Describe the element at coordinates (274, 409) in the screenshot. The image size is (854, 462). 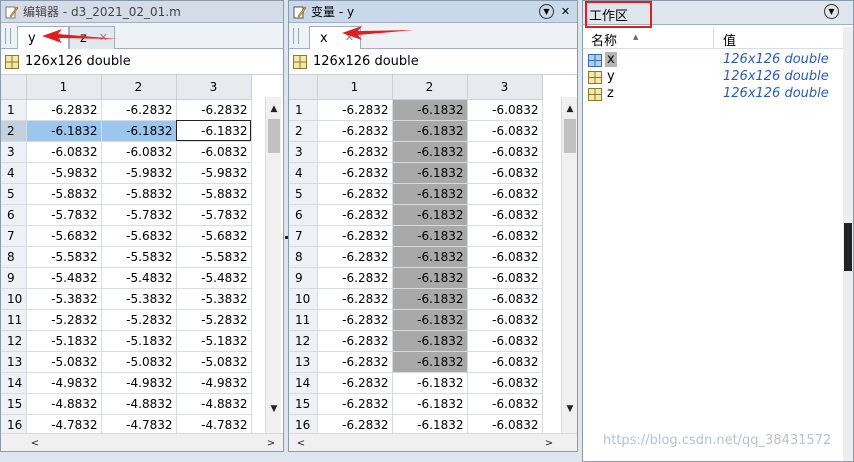
I see `scroll-down-icon: ▼` at that location.